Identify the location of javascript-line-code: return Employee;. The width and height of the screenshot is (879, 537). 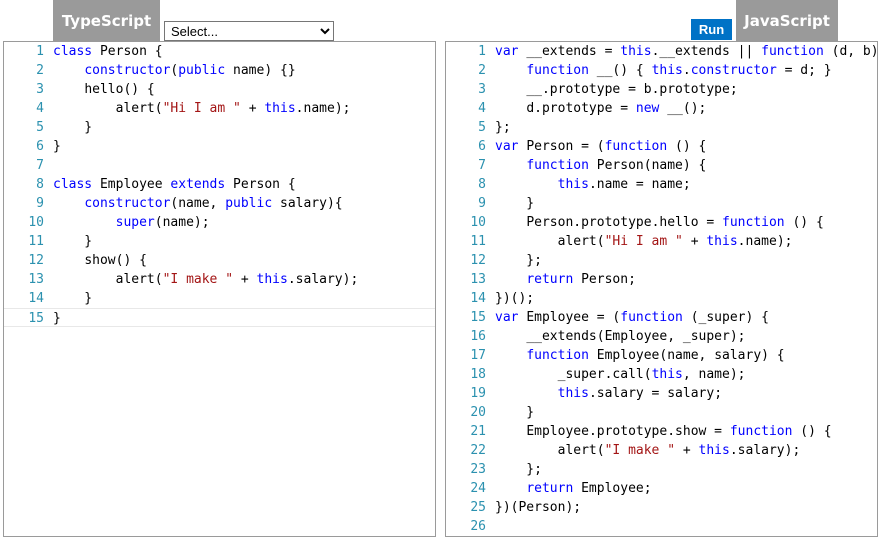
(589, 488).